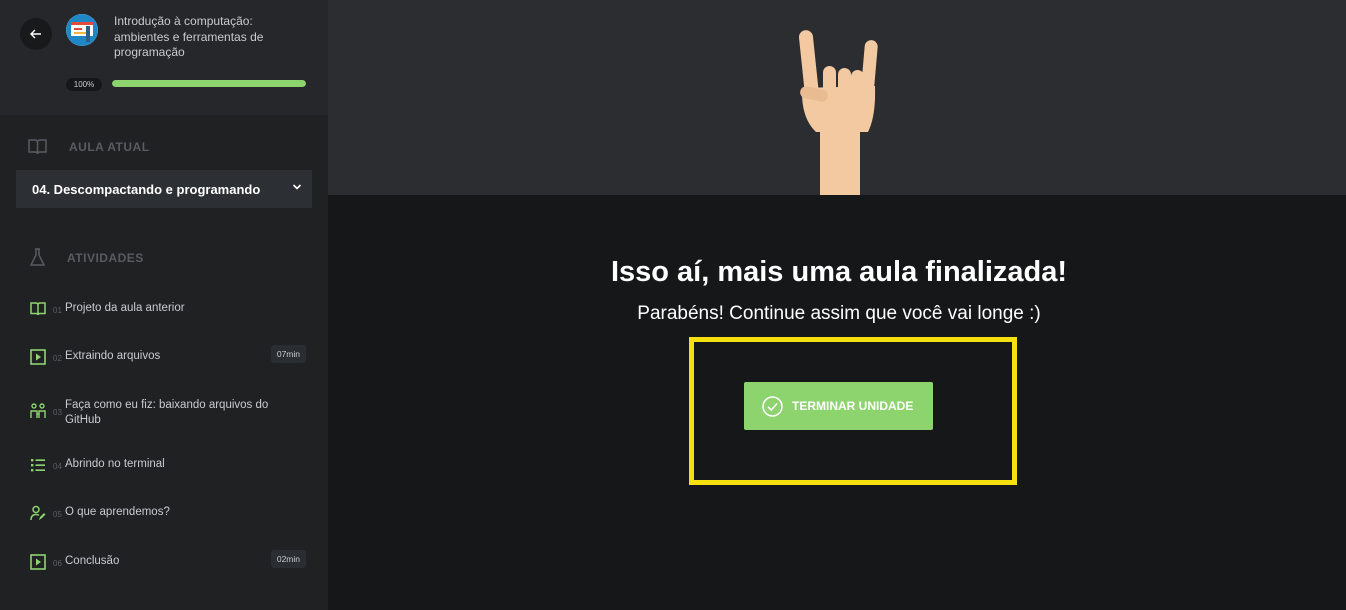  What do you see at coordinates (170, 355) in the screenshot?
I see `activity-item-02: 02 Extraindo arquivos 07min` at bounding box center [170, 355].